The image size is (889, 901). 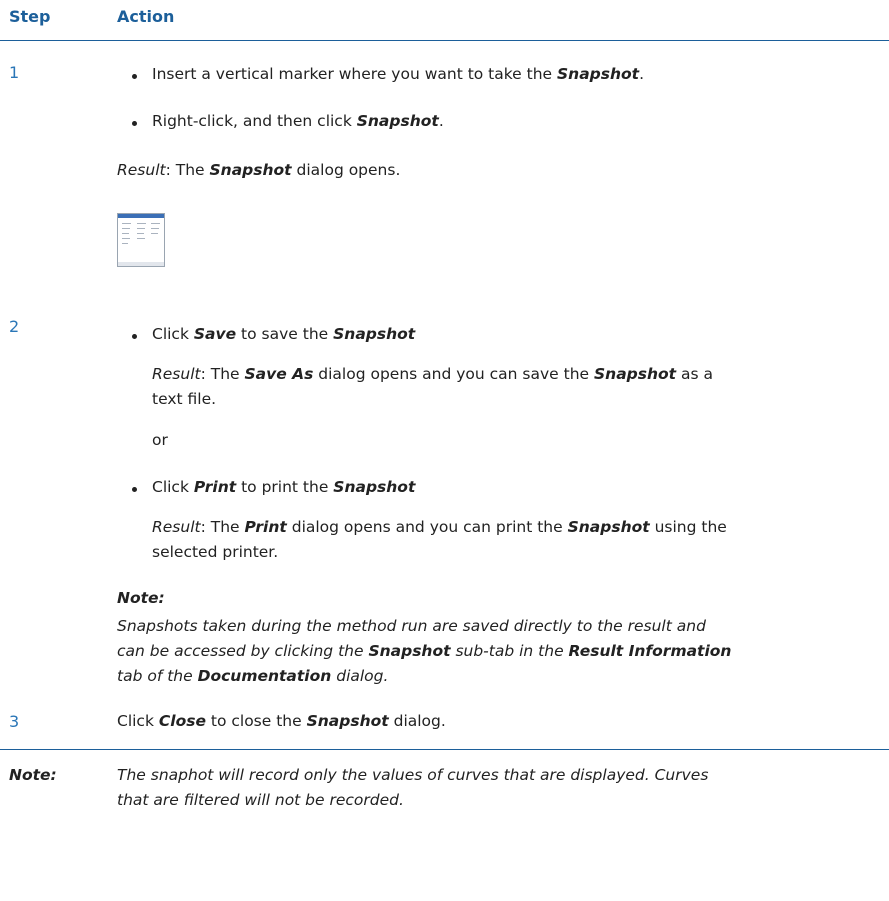 What do you see at coordinates (215, 552) in the screenshot?
I see `step2-print-result-line2: selected printer.` at bounding box center [215, 552].